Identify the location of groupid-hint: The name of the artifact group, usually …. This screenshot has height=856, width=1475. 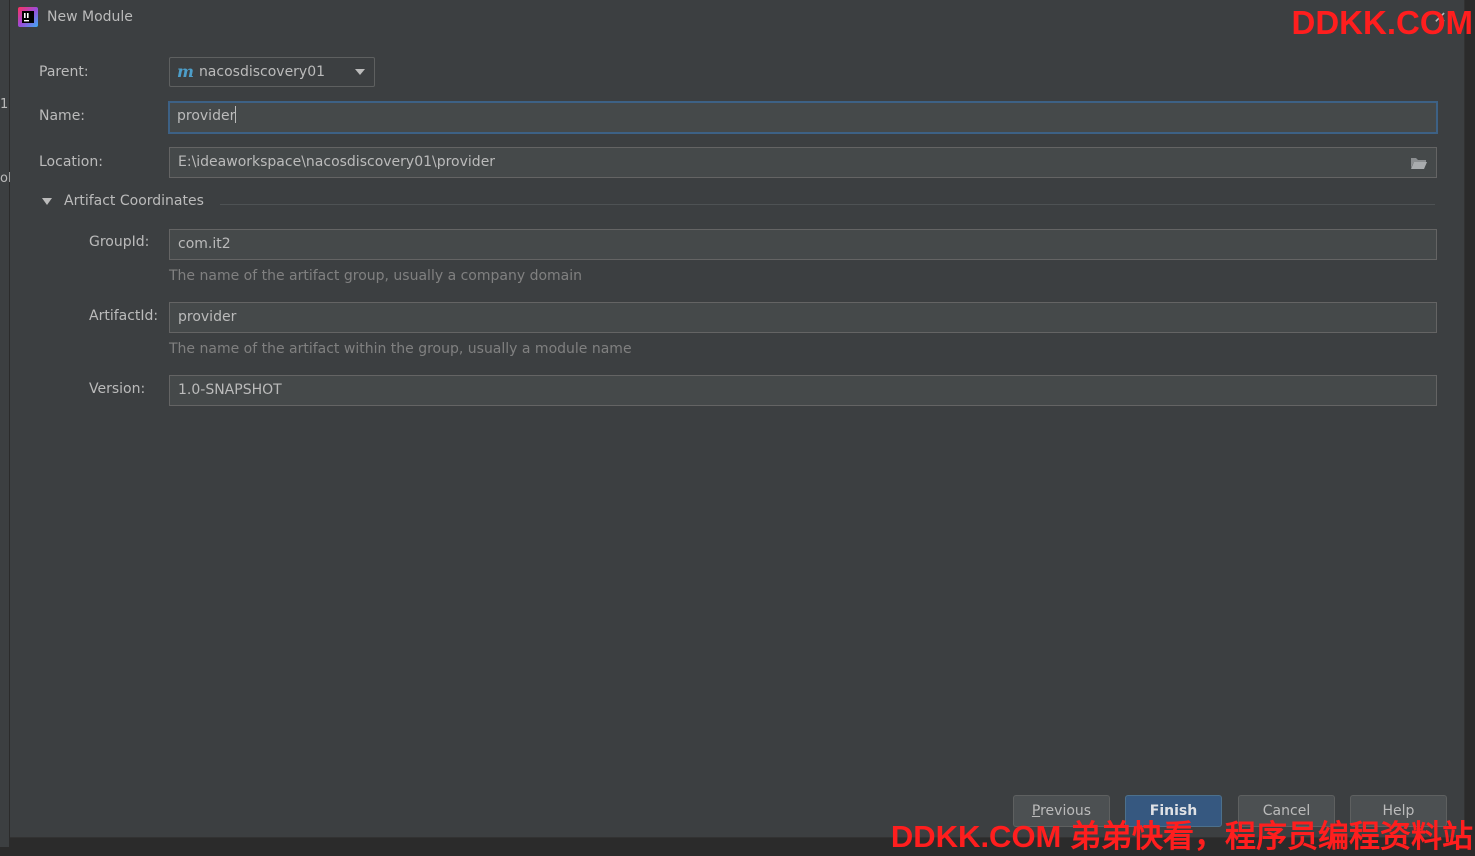
(375, 276).